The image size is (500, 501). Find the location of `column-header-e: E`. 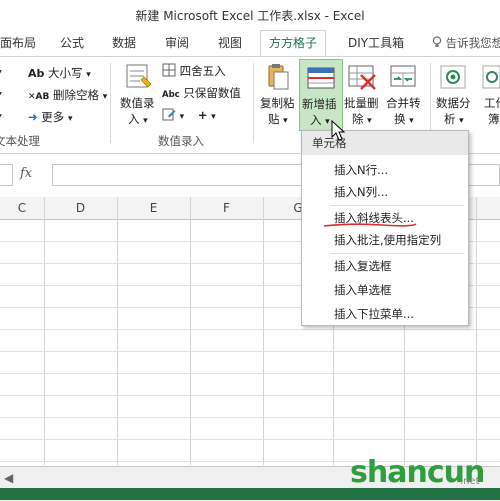

column-header-e: E is located at coordinates (153, 208).